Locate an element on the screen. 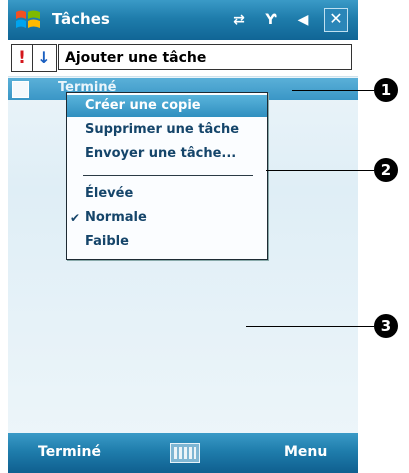 This screenshot has height=473, width=409. title-bar: Tâches ⇄ Ƴ ◀ ✕ is located at coordinates (183, 20).